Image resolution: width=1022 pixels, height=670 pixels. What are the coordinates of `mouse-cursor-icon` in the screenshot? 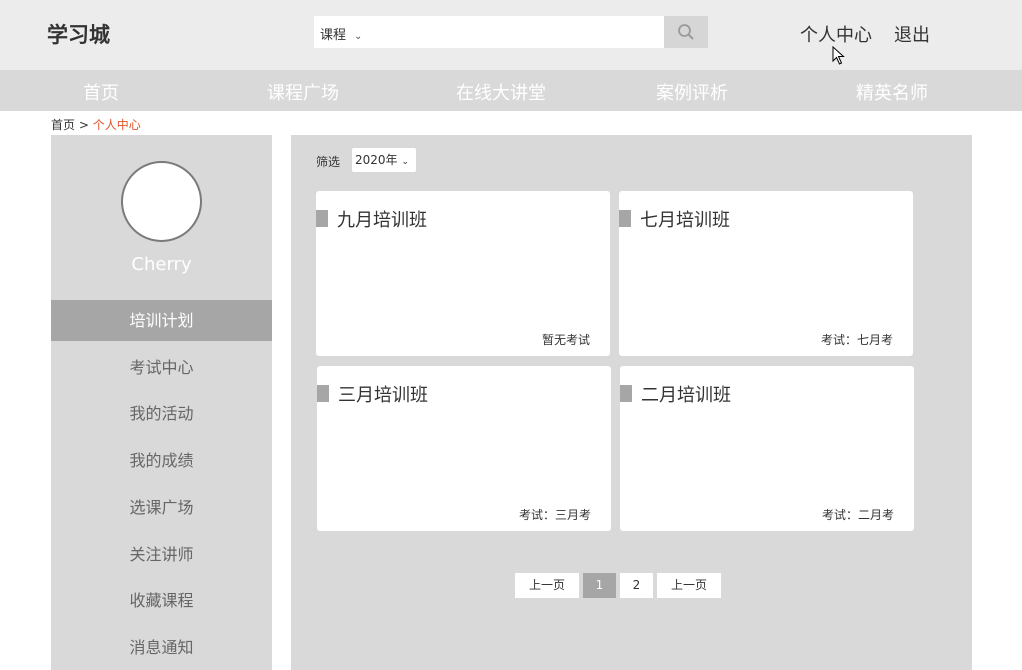 It's located at (838, 55).